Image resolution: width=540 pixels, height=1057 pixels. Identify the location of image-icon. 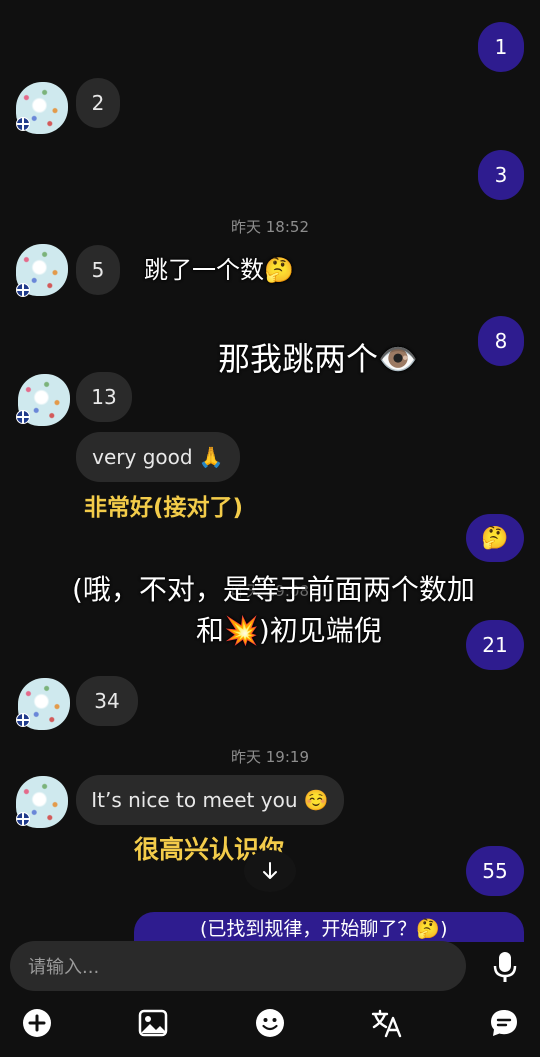
(153, 1023).